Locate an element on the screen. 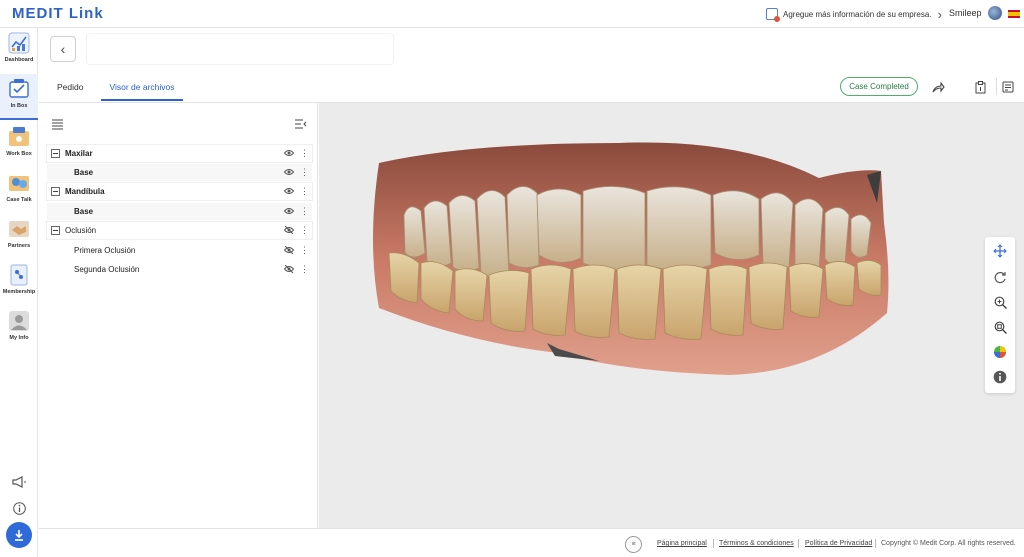 The height and width of the screenshot is (557, 1024). tree-row-label: Primera Oclusión is located at coordinates (105, 250).